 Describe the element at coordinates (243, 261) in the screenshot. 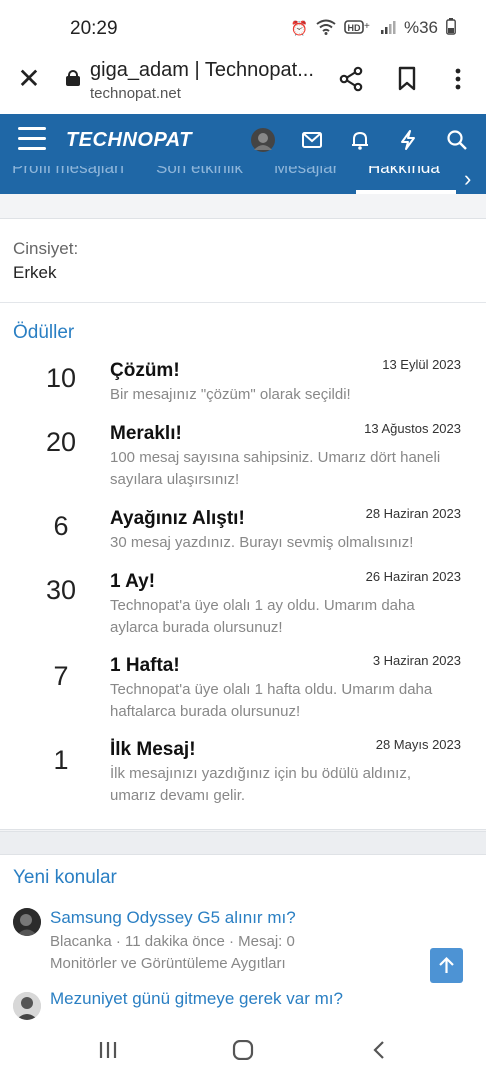

I see `gender-block: Cinsiyet: Erkek` at that location.